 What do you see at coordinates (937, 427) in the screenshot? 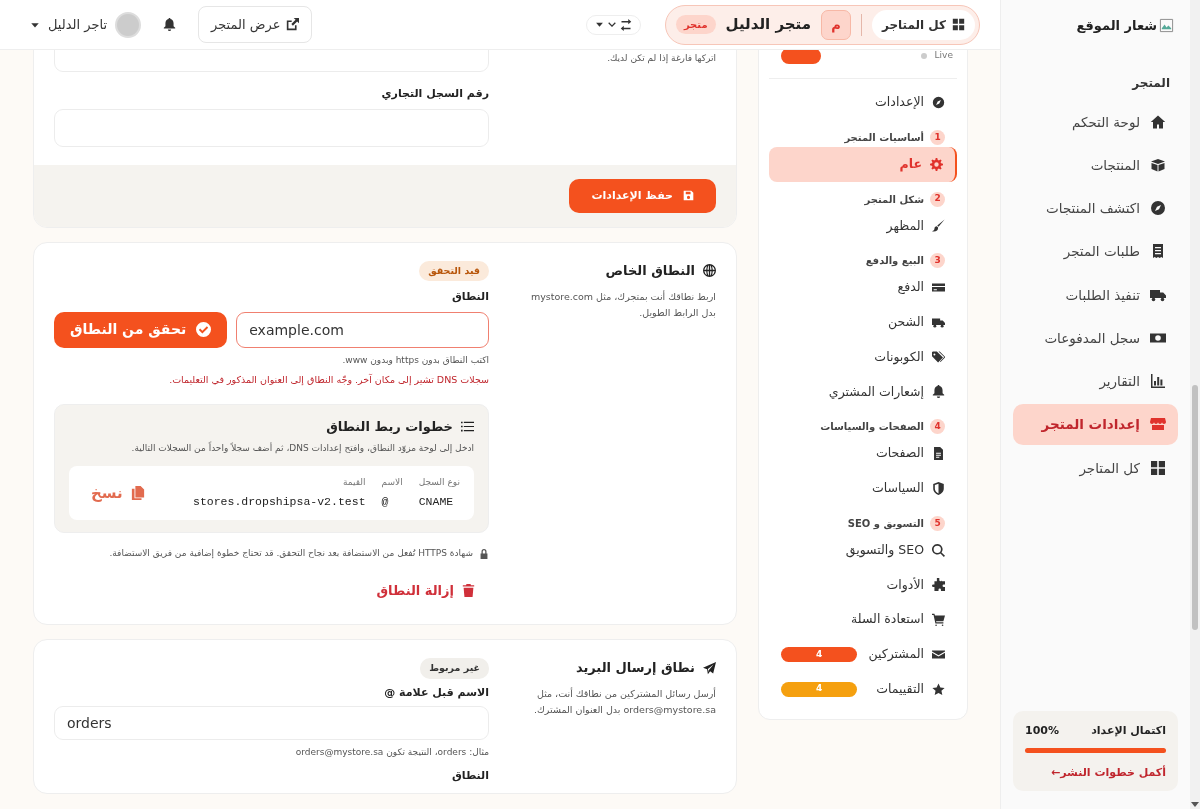
I see `step-number: 4` at bounding box center [937, 427].